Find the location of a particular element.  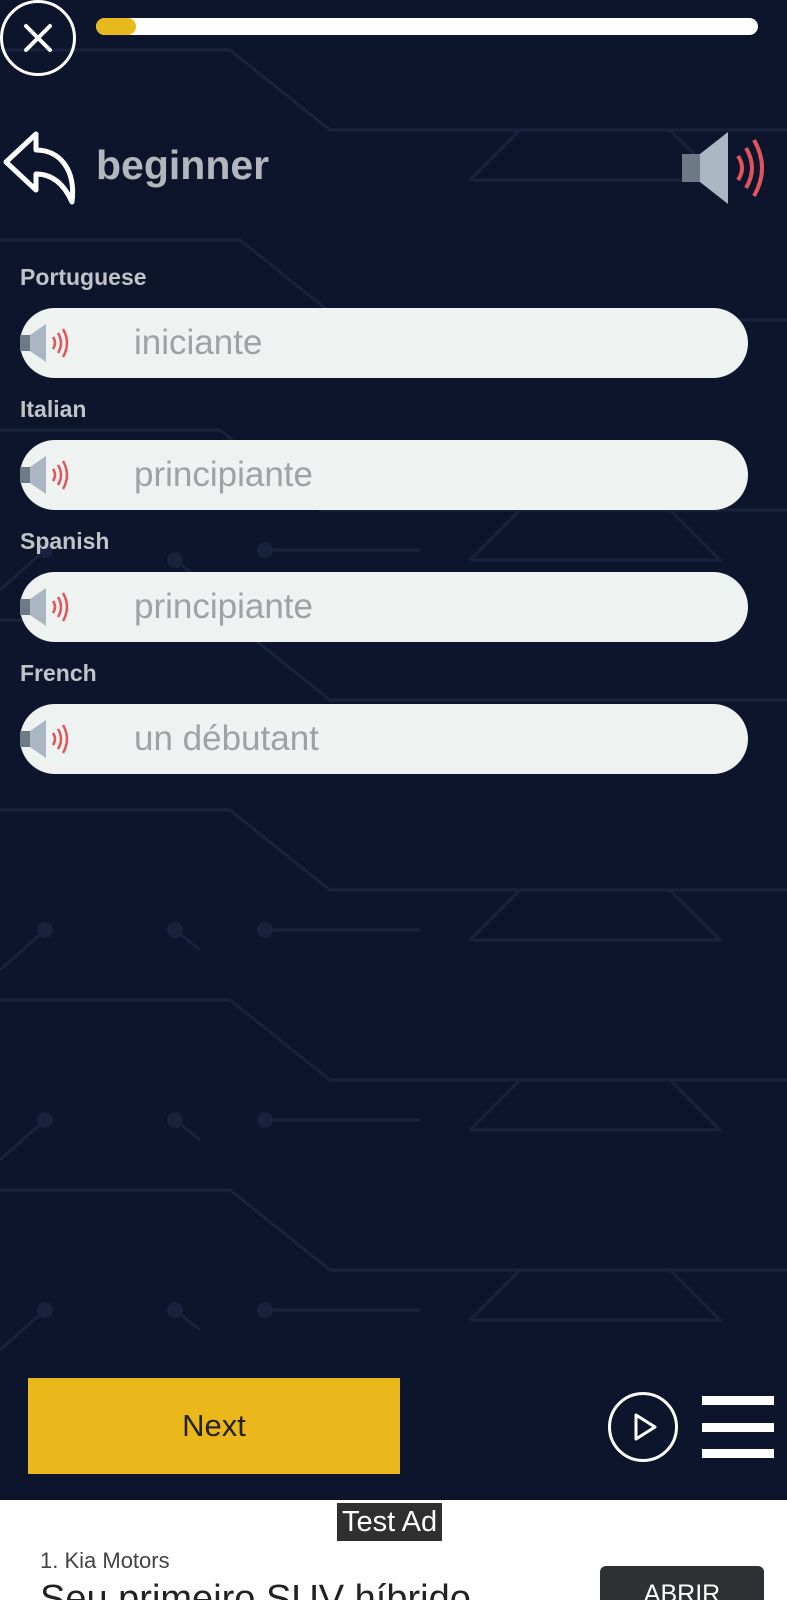

play-icon is located at coordinates (645, 1427).